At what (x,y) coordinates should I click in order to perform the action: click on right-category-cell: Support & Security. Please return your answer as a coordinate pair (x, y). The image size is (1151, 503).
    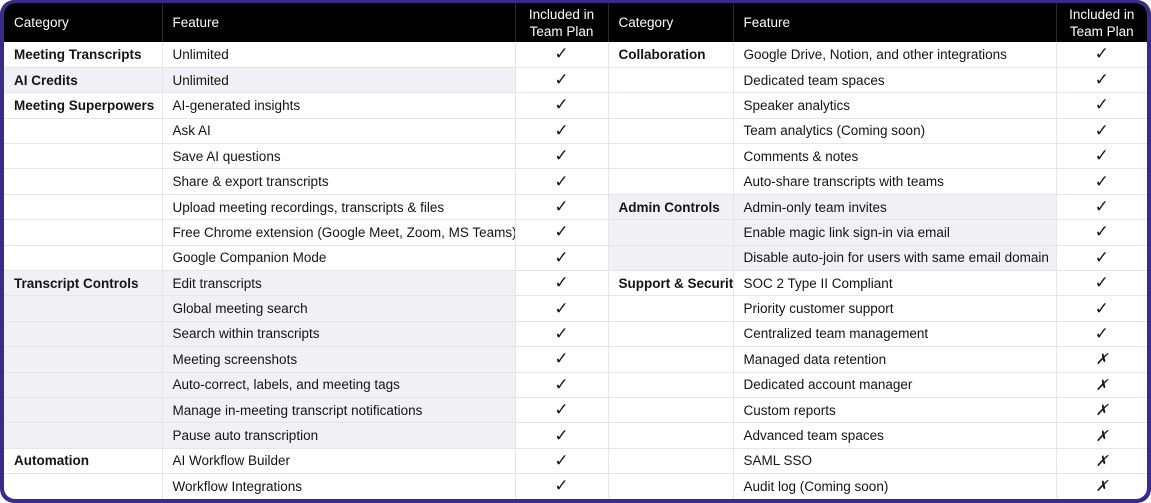
    Looking at the image, I should click on (671, 283).